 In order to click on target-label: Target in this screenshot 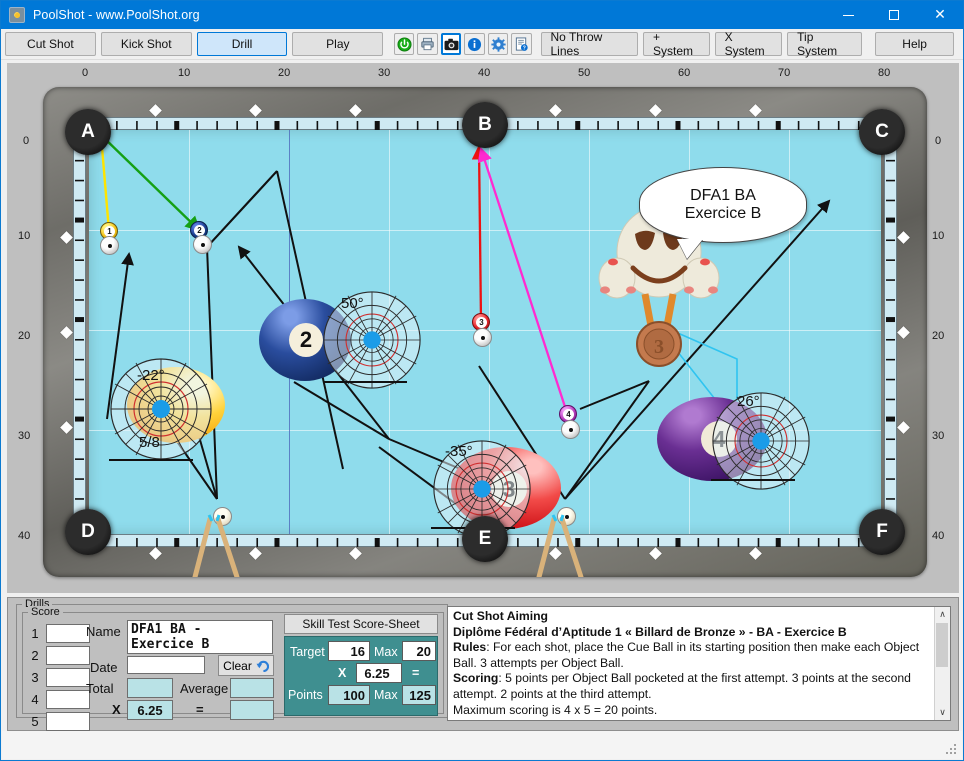, I will do `click(307, 652)`.